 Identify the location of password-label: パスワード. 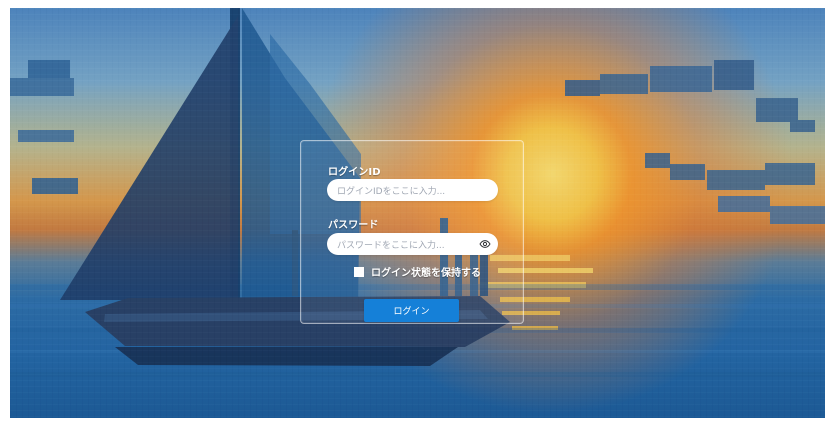
(353, 225).